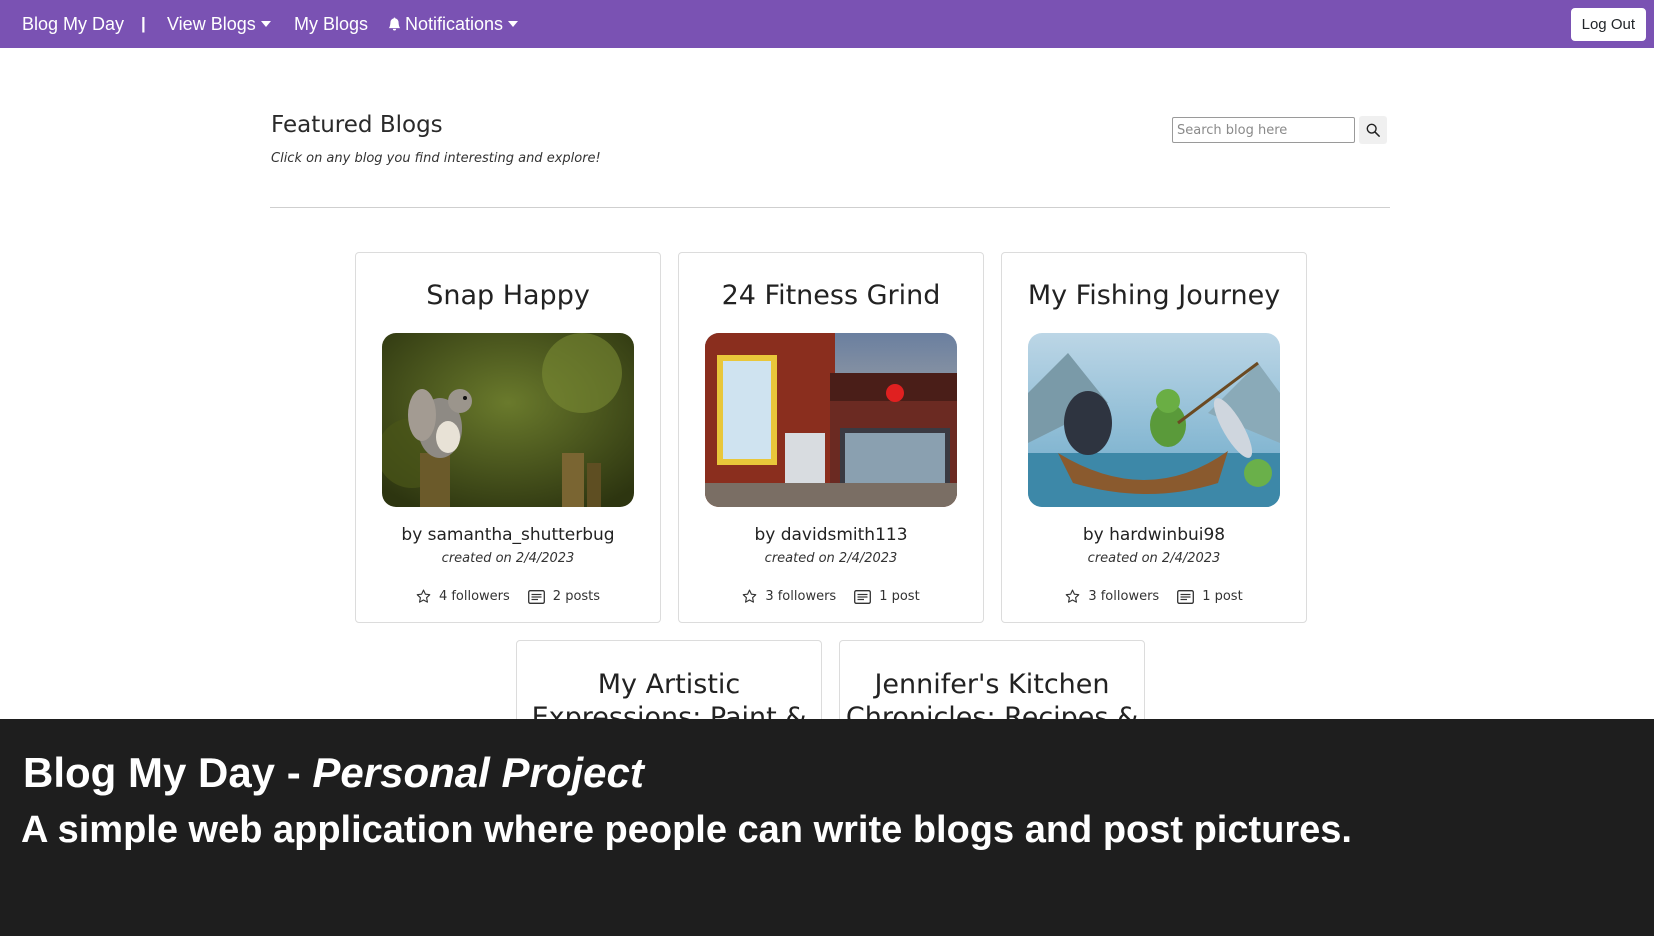 This screenshot has width=1654, height=936. What do you see at coordinates (508, 420) in the screenshot?
I see `squirrel-photo` at bounding box center [508, 420].